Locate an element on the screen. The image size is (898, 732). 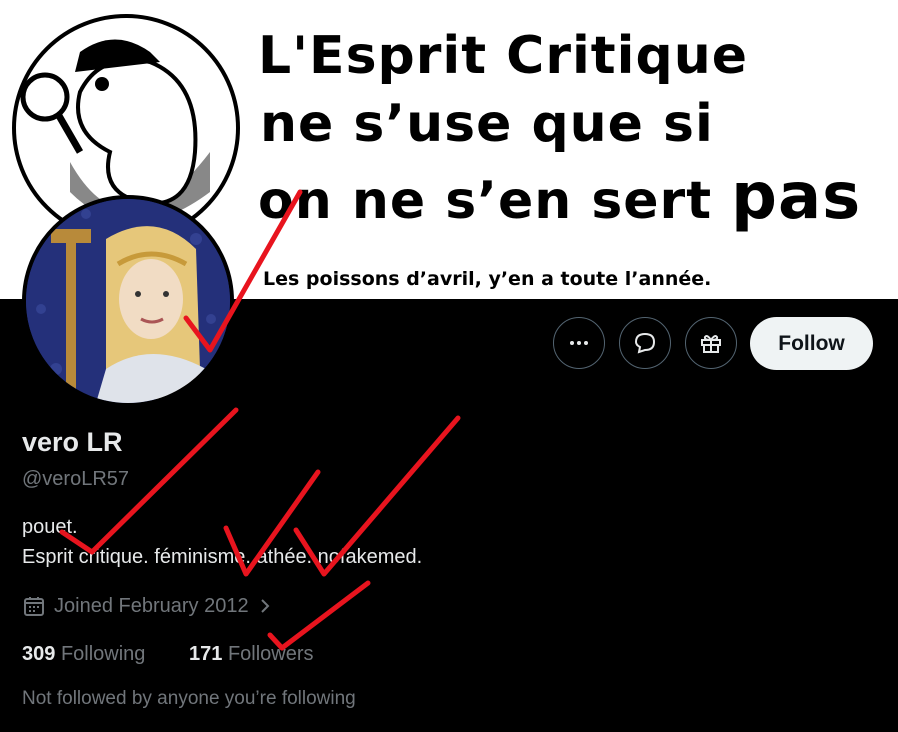
avatar is located at coordinates (128, 301).